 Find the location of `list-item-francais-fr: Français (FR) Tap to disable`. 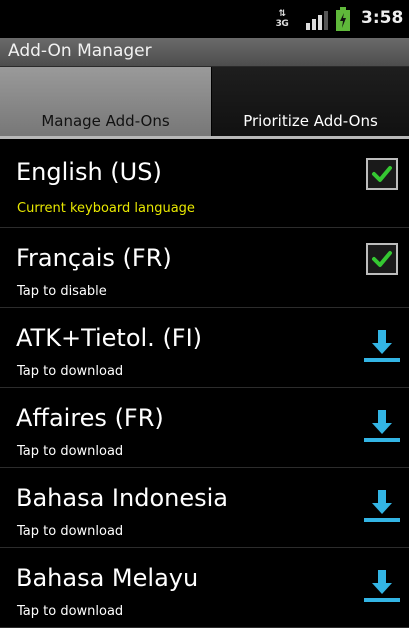

list-item-francais-fr: Français (FR) Tap to disable is located at coordinates (204, 268).